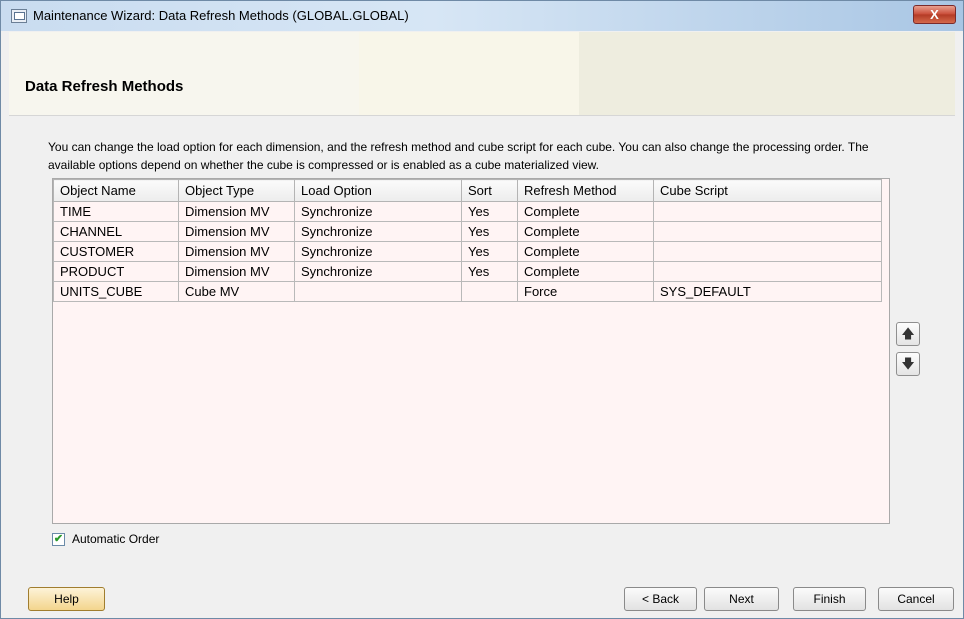 The width and height of the screenshot is (964, 619). What do you see at coordinates (116, 271) in the screenshot?
I see `cell-object-name: PRODUCT` at bounding box center [116, 271].